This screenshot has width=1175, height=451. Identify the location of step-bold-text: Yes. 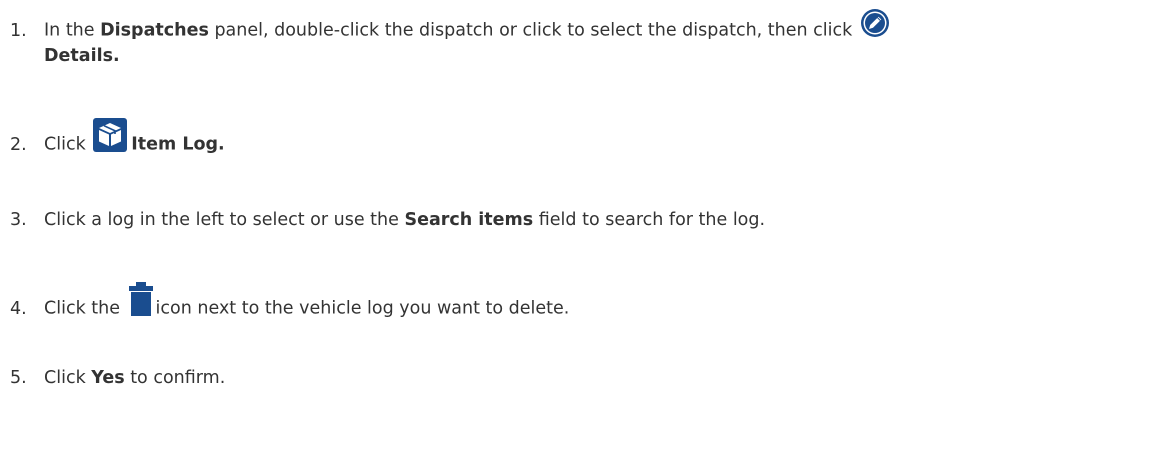
(108, 378).